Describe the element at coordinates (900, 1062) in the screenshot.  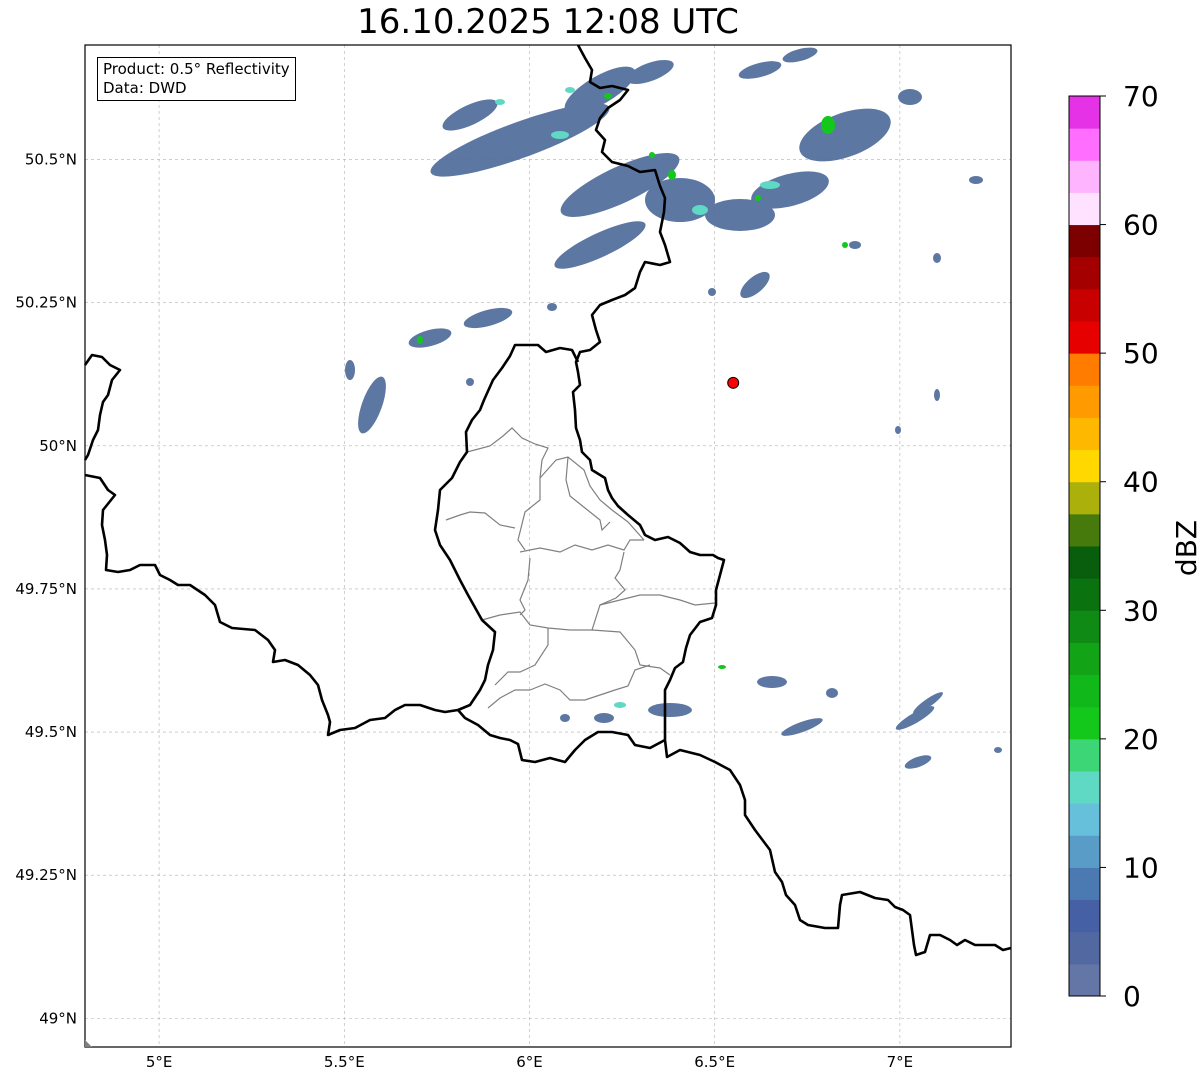
I see `longitude-tick-label: 7°E` at that location.